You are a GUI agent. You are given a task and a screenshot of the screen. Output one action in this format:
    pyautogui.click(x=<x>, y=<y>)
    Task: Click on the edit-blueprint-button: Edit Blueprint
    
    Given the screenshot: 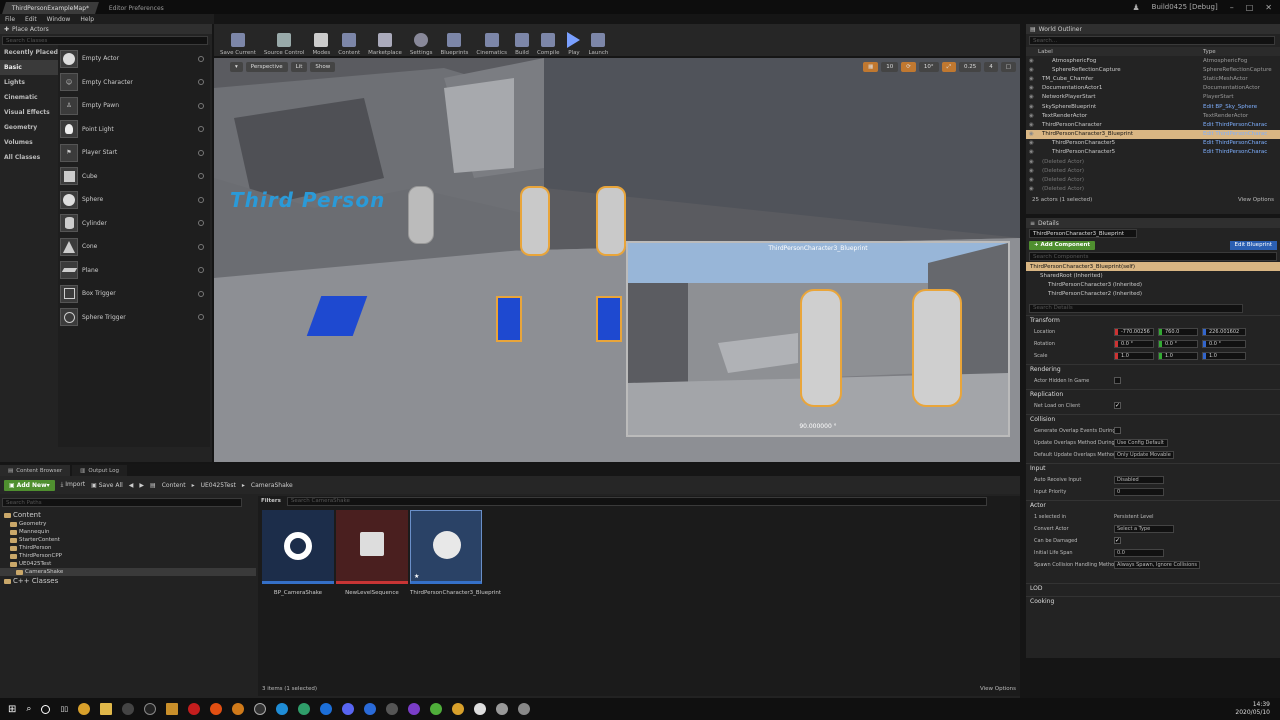 What is the action you would take?
    pyautogui.click(x=1253, y=245)
    